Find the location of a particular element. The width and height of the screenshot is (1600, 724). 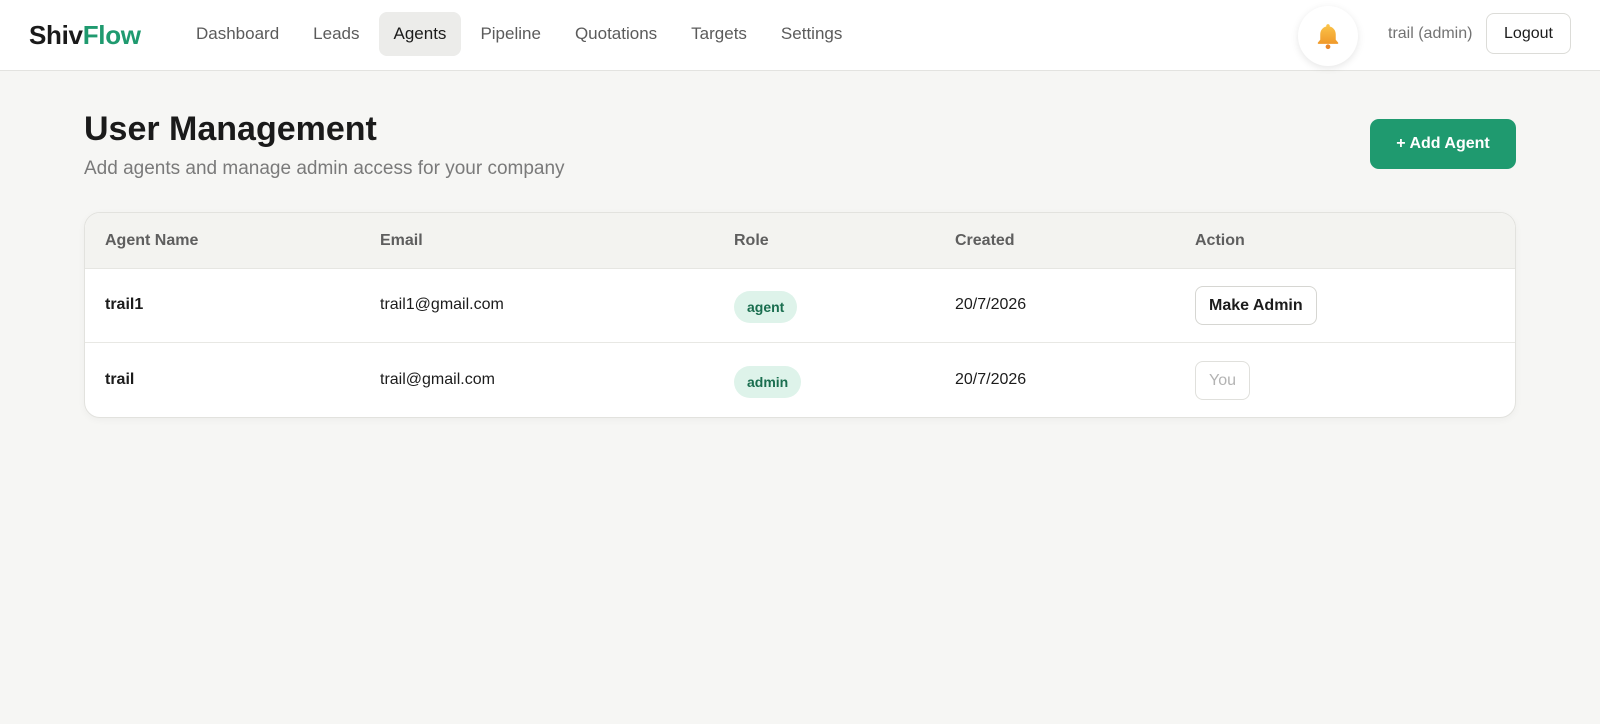

bell-icon is located at coordinates (1328, 37).